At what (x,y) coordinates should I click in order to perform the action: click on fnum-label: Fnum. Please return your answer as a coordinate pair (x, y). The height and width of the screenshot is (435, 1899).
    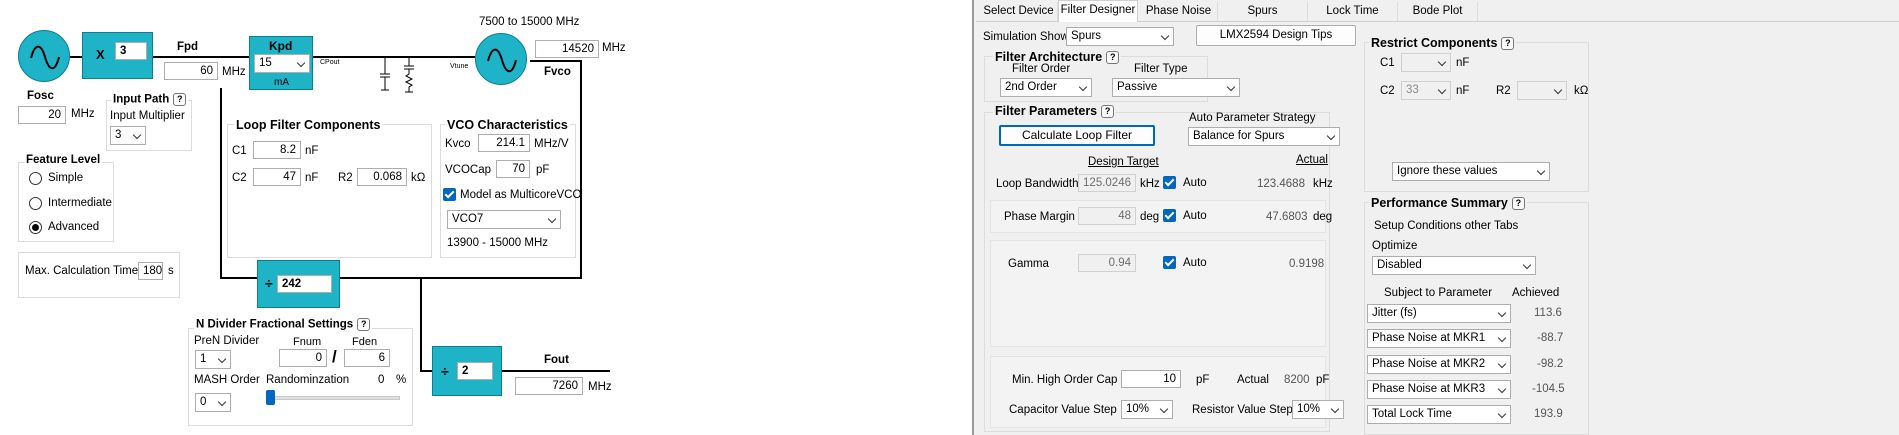
    Looking at the image, I should click on (307, 342).